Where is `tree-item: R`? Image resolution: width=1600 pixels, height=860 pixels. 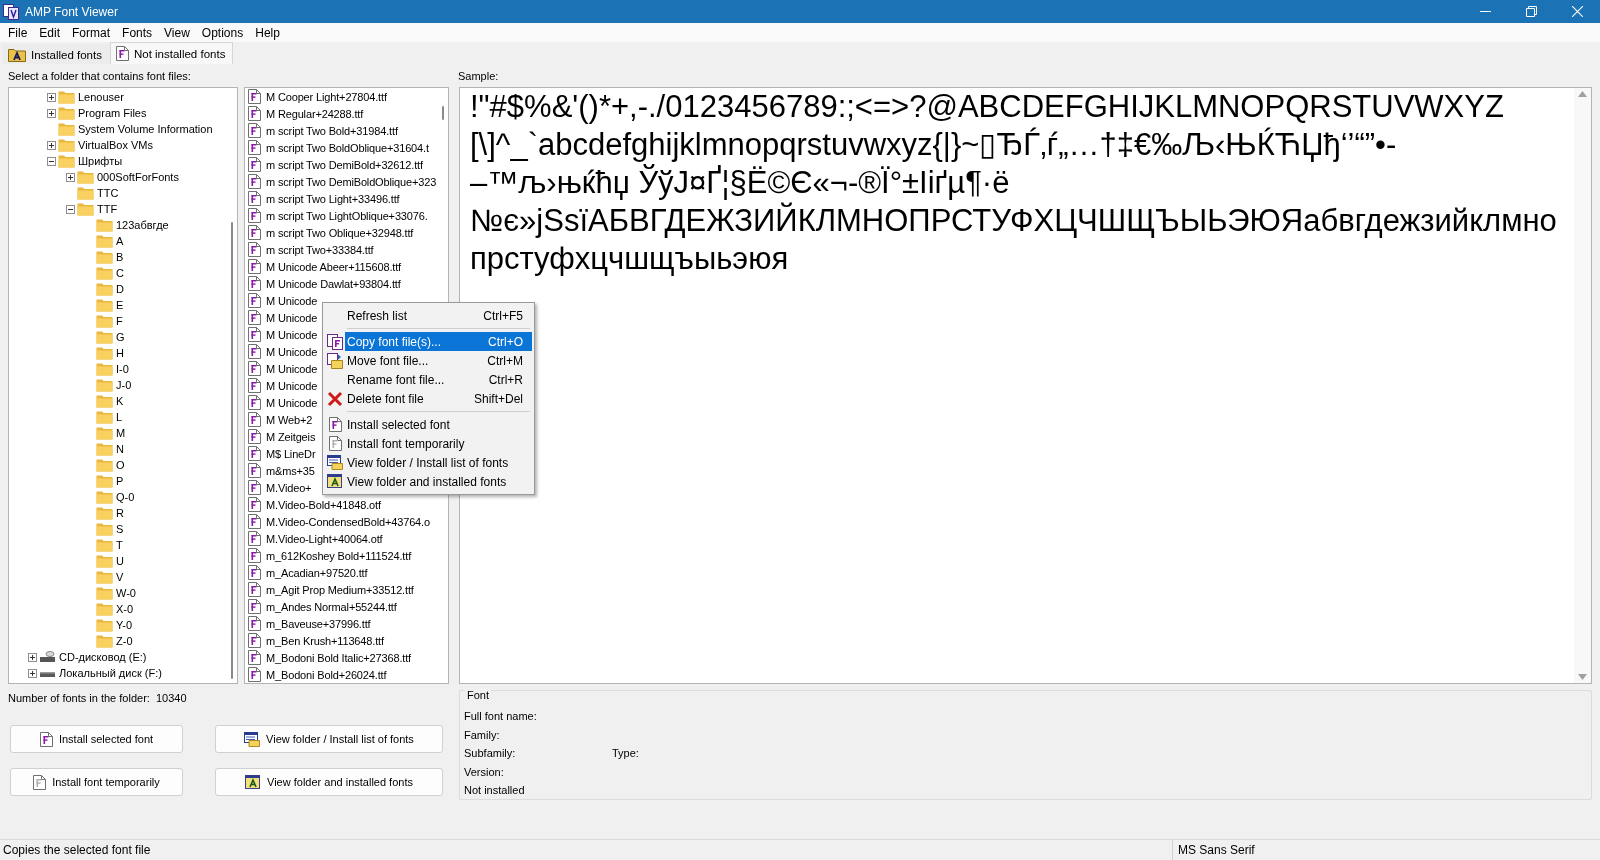
tree-item: R is located at coordinates (120, 513).